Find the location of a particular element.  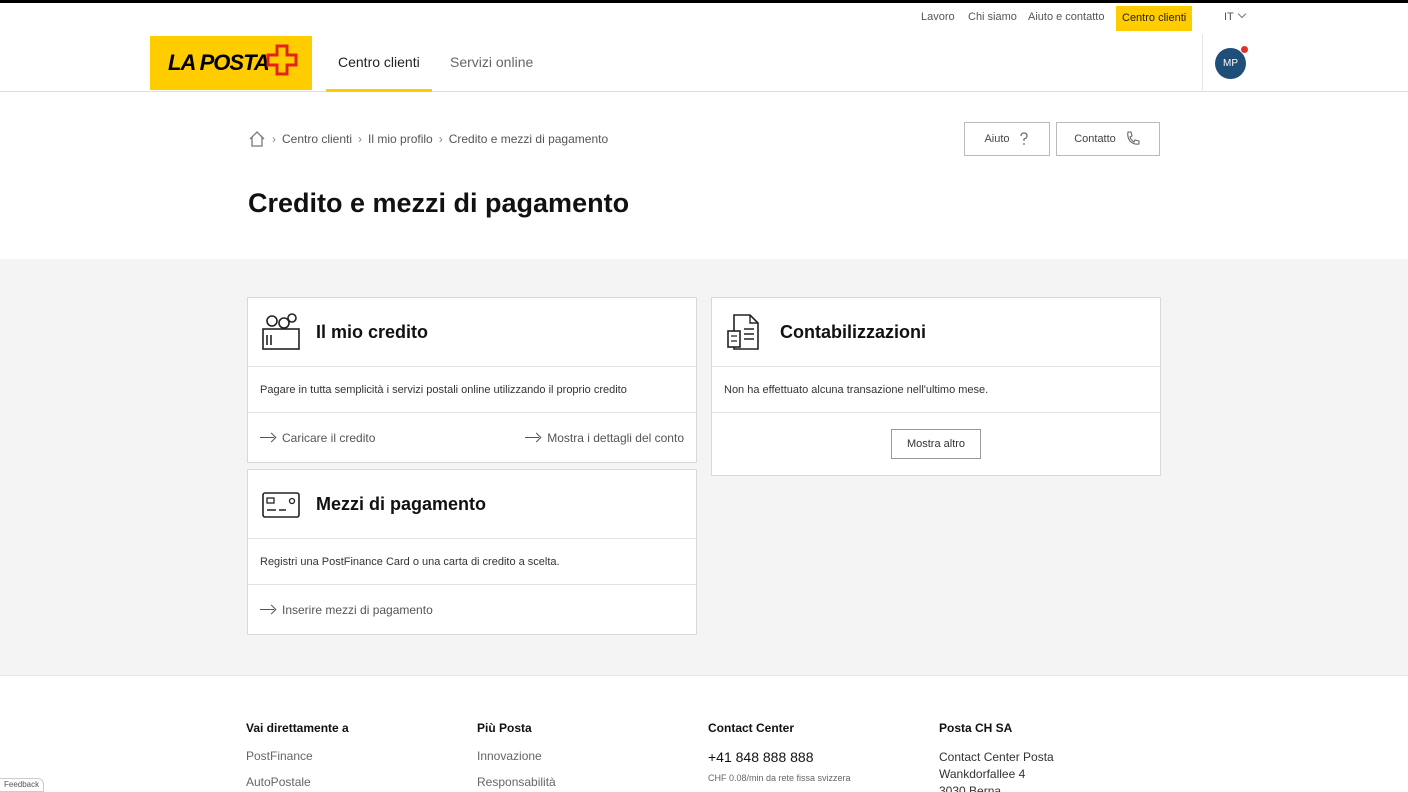

avatar: MP is located at coordinates (1232, 62).